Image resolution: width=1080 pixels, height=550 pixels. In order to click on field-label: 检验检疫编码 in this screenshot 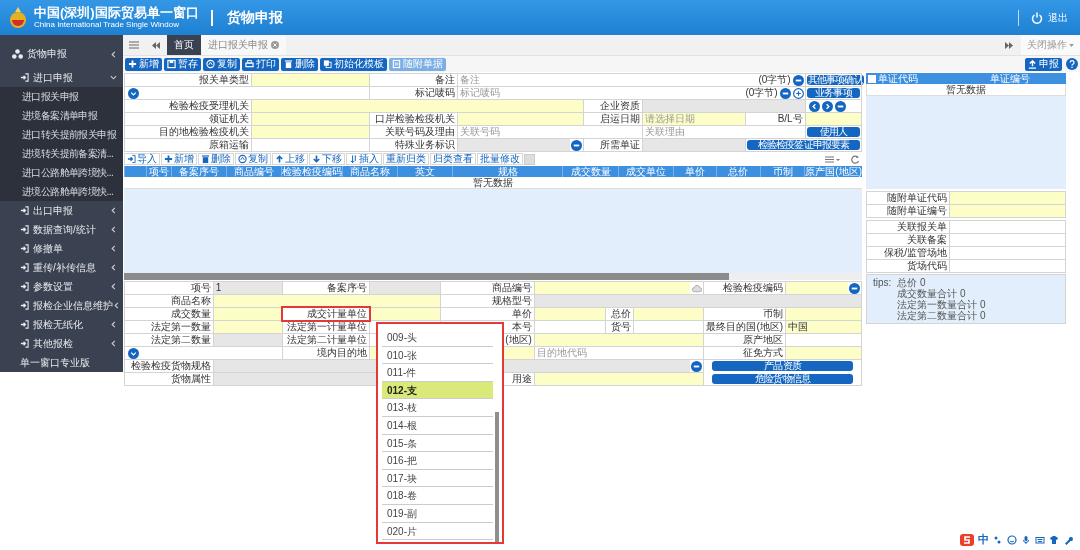, I will do `click(753, 288)`.